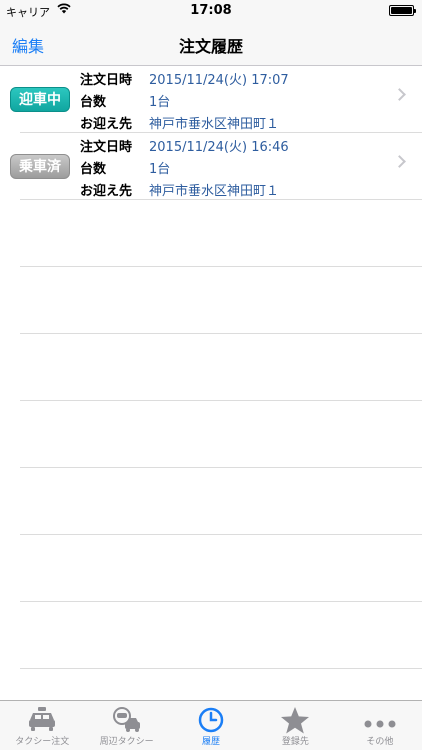 Image resolution: width=422 pixels, height=750 pixels. I want to click on tab-taxi-order: タクシー注文, so click(42, 725).